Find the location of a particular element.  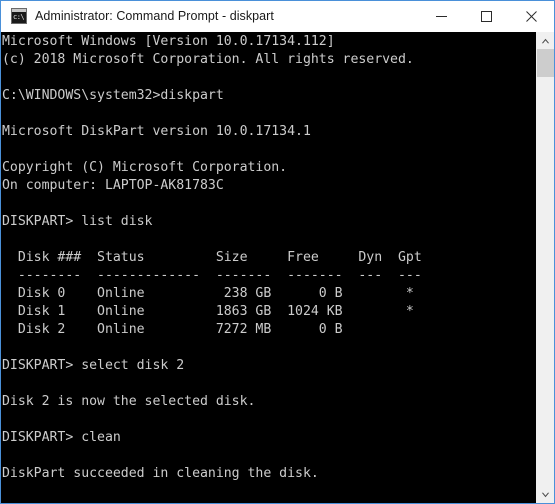

scroll-down-arrow is located at coordinates (545, 494).